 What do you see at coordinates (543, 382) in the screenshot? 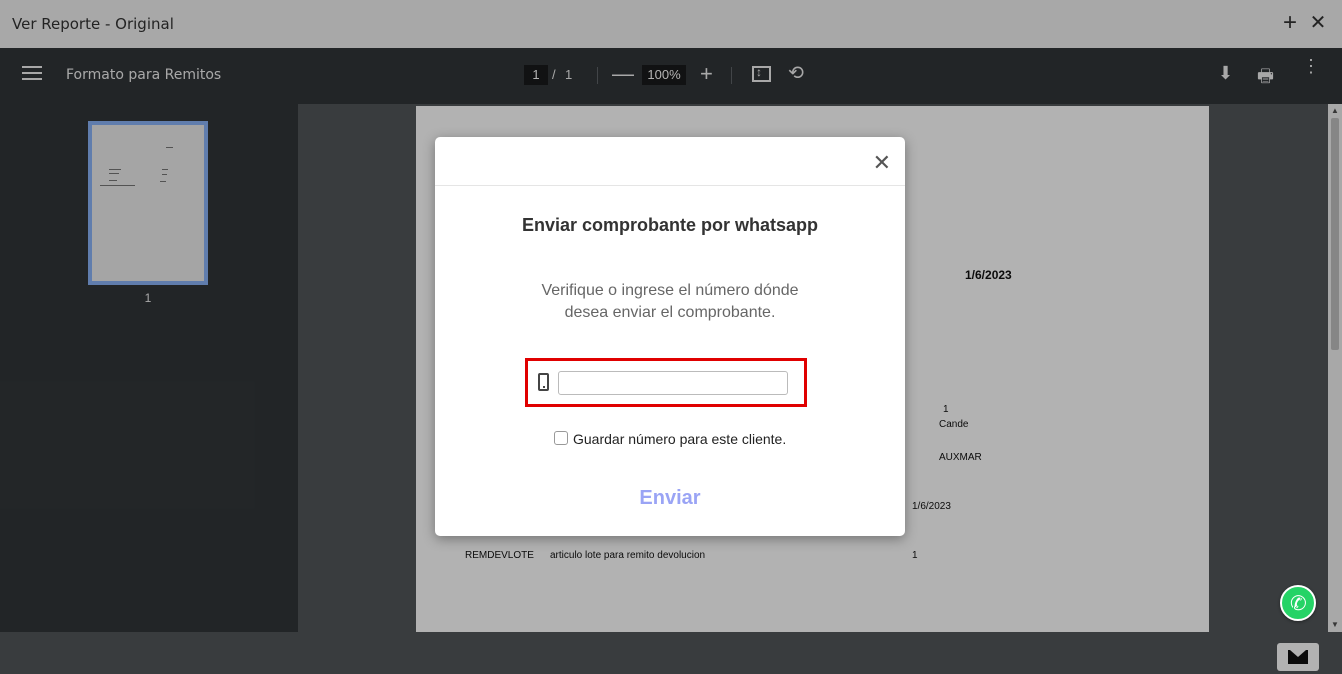
I see `mobile-phone-icon` at bounding box center [543, 382].